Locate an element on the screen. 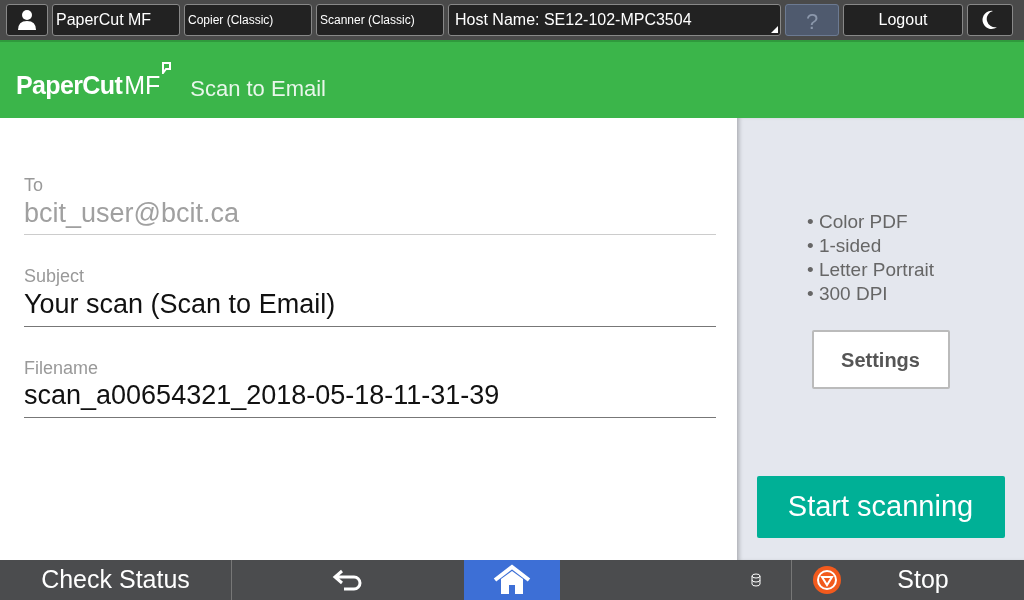 This screenshot has height=600, width=1024. field-label: Filename is located at coordinates (62, 367).